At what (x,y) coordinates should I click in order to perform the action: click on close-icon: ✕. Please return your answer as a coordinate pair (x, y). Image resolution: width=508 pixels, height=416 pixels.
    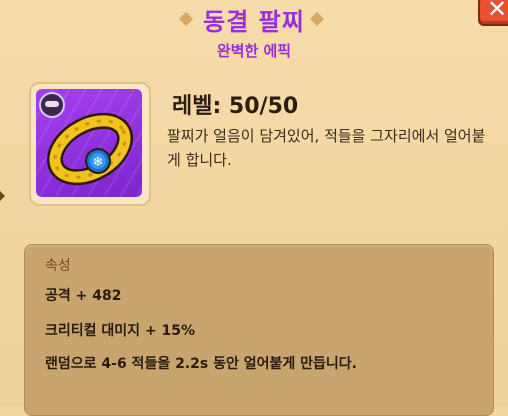
    Looking at the image, I should click on (497, 11).